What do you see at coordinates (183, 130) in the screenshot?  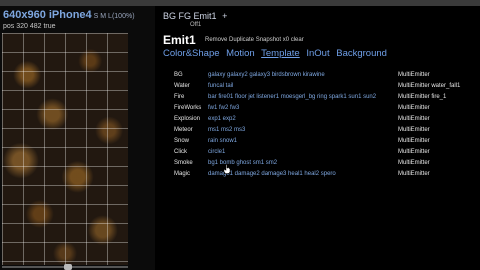 I see `category-label: Meteor` at bounding box center [183, 130].